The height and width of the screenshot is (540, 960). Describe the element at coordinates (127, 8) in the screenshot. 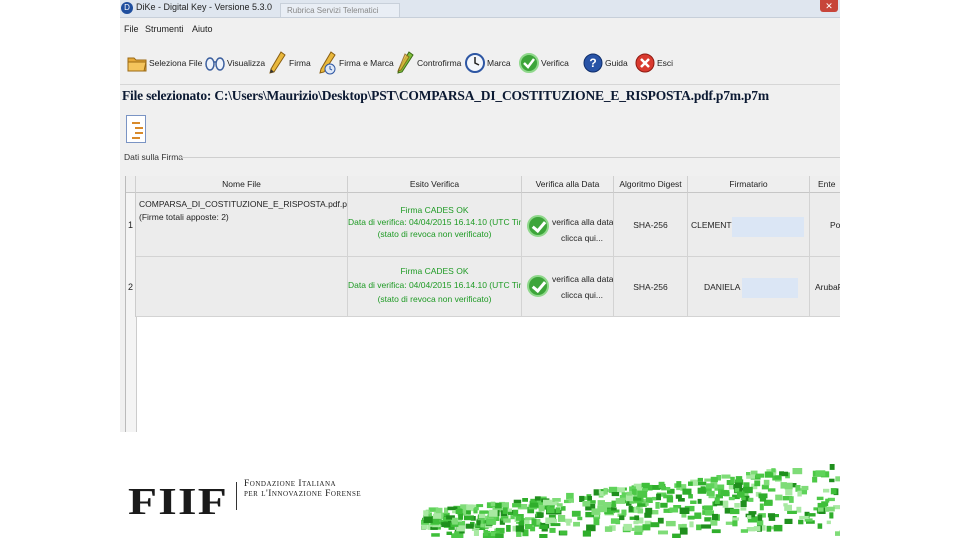

I see `dike-app-icon: D` at that location.